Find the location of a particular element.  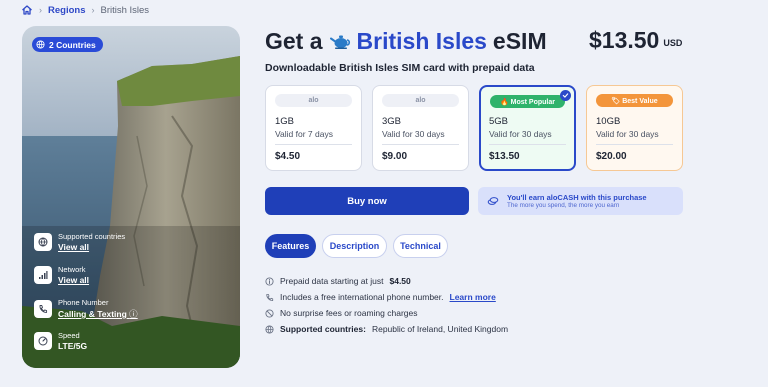

feature-fees: No surprise fees or roaming charges is located at coordinates (341, 313).